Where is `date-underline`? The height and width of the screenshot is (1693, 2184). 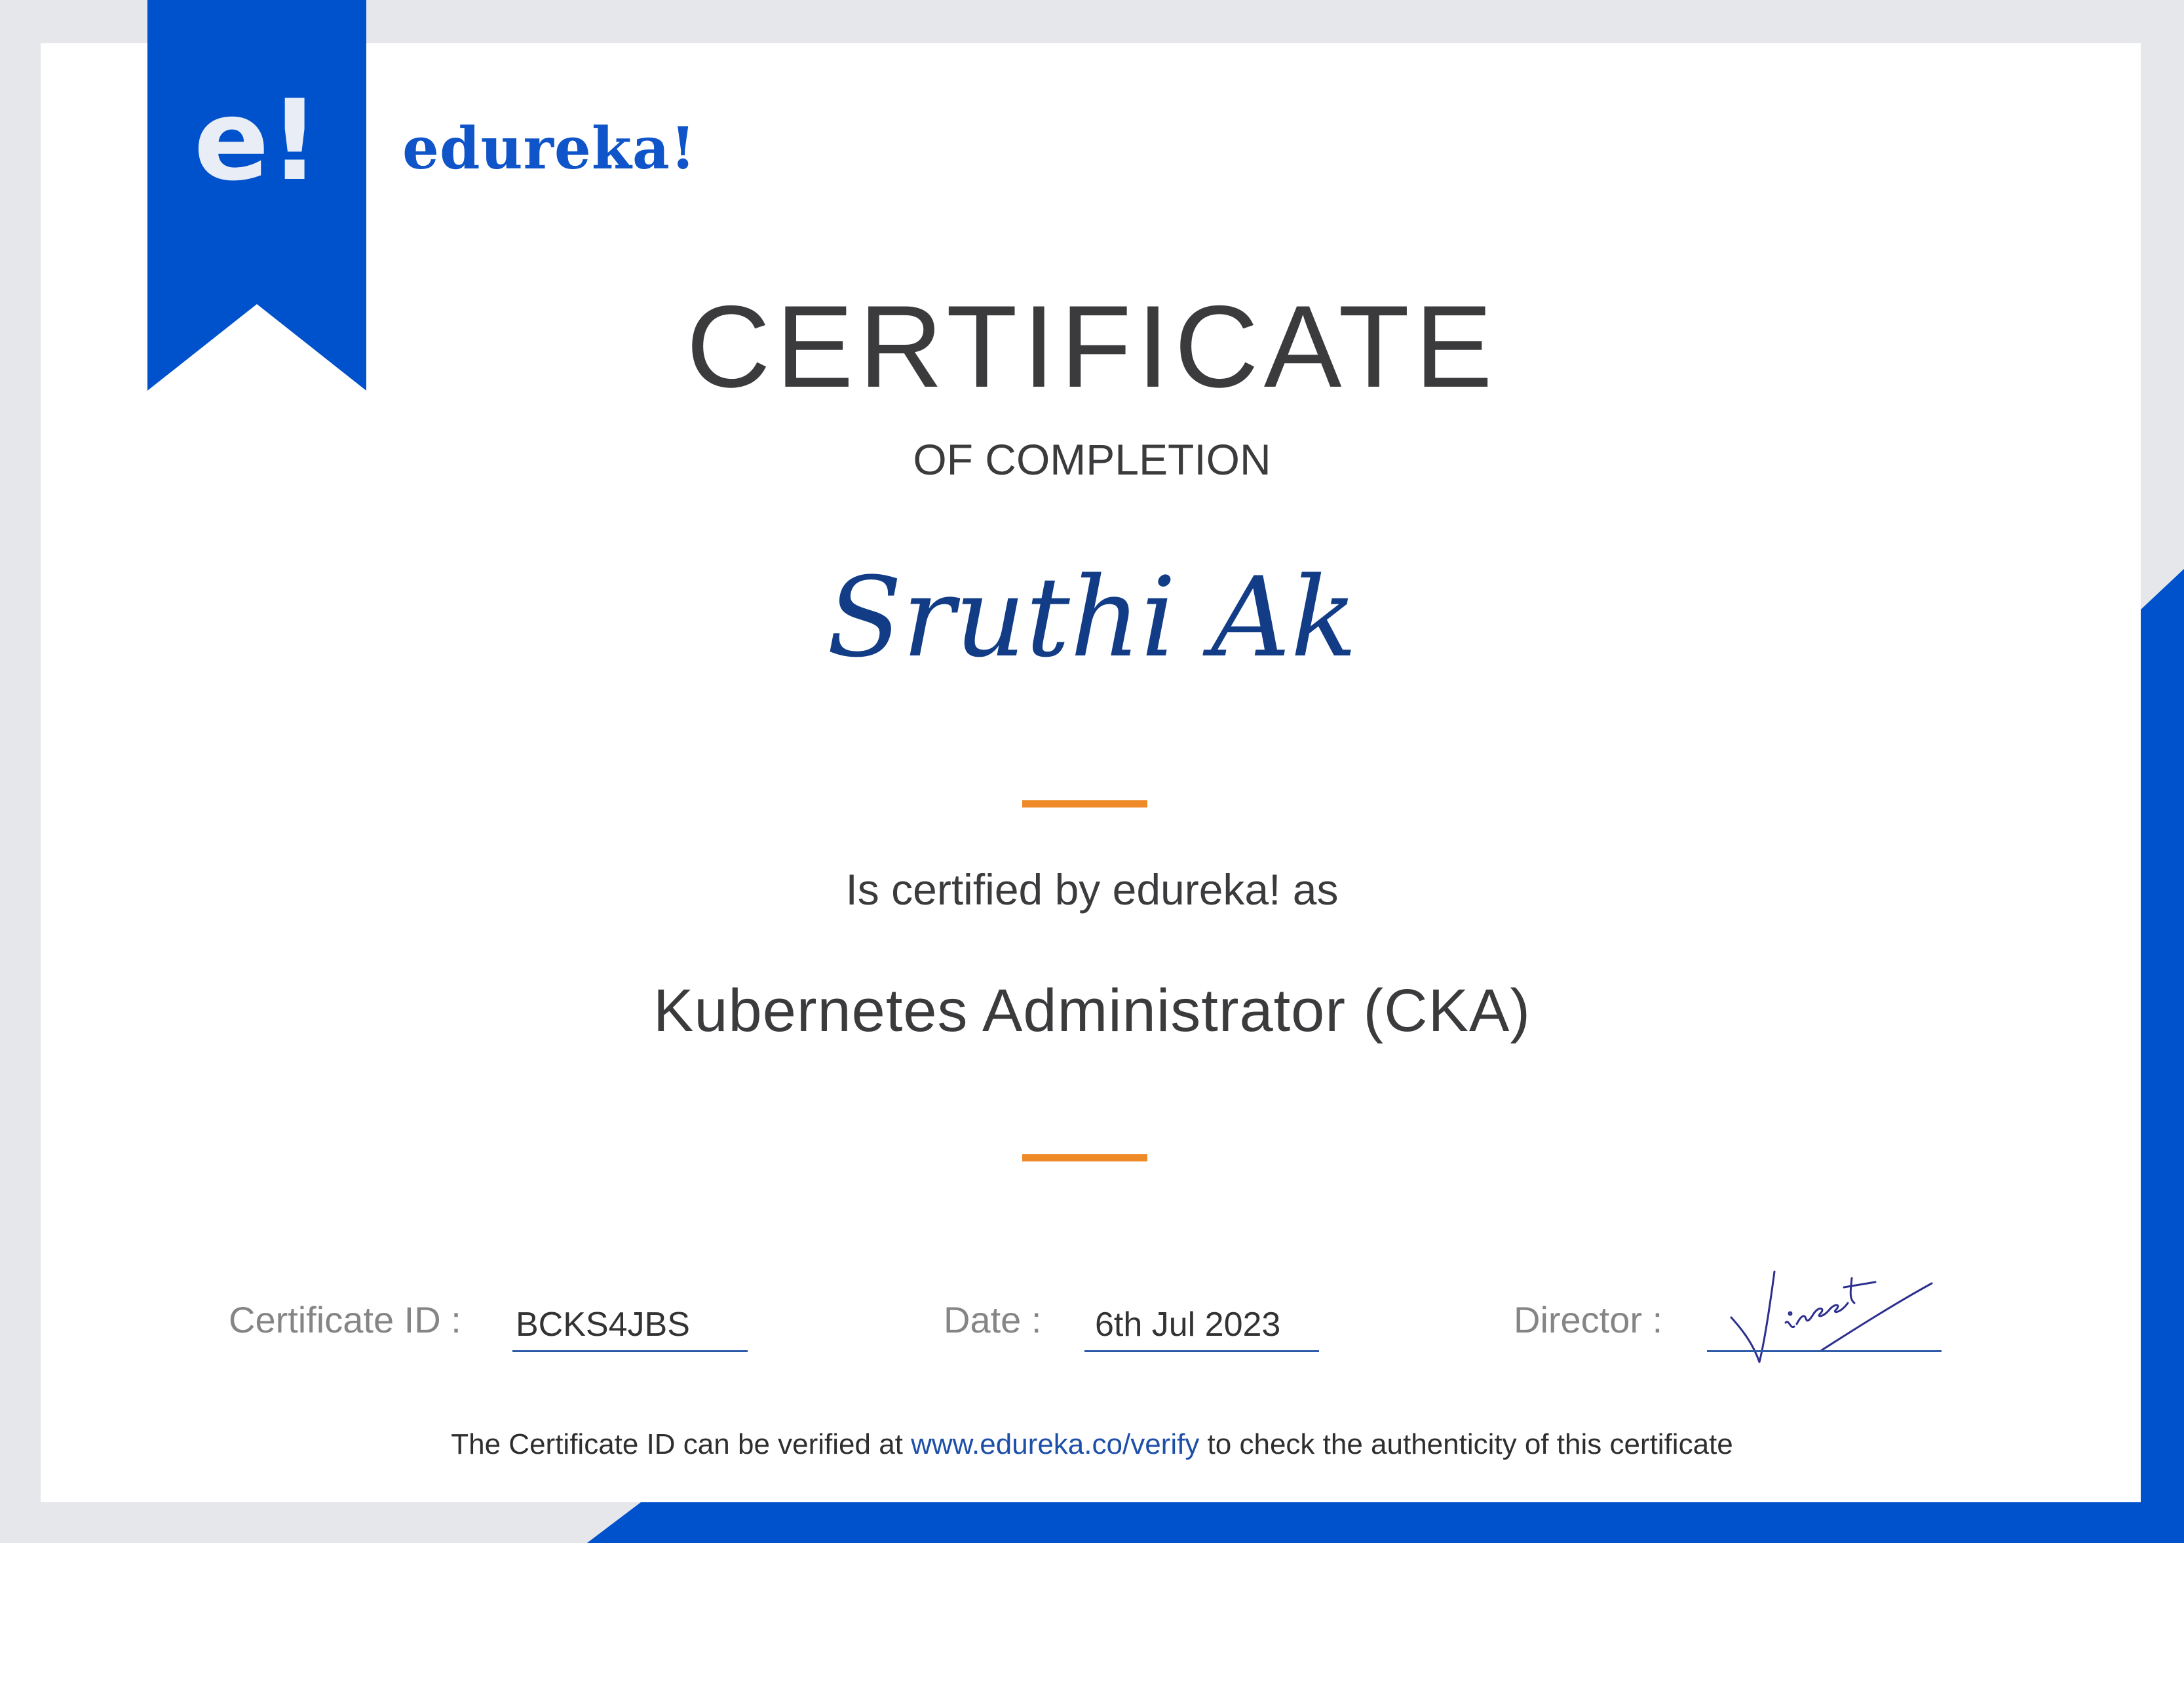 date-underline is located at coordinates (1201, 1351).